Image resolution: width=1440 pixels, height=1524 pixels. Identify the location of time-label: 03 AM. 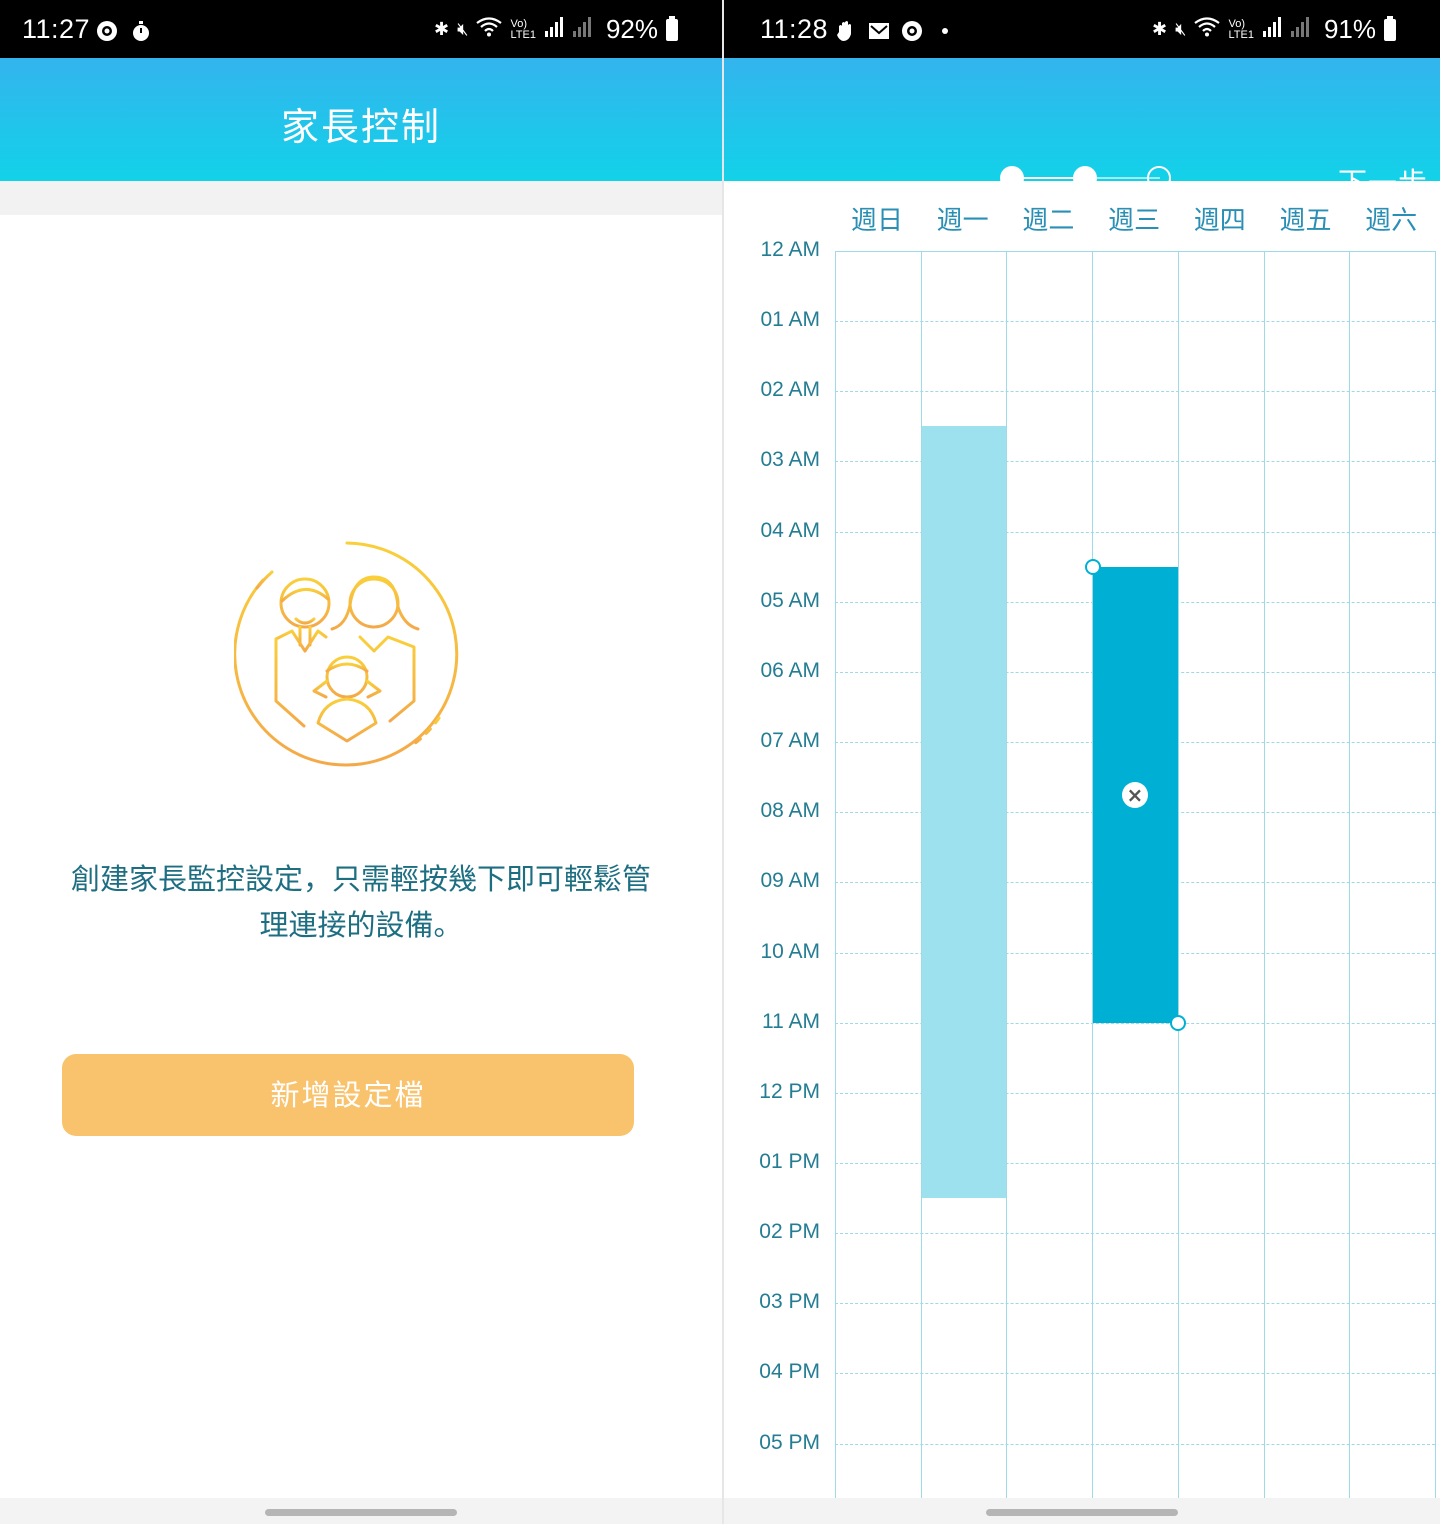
(790, 460).